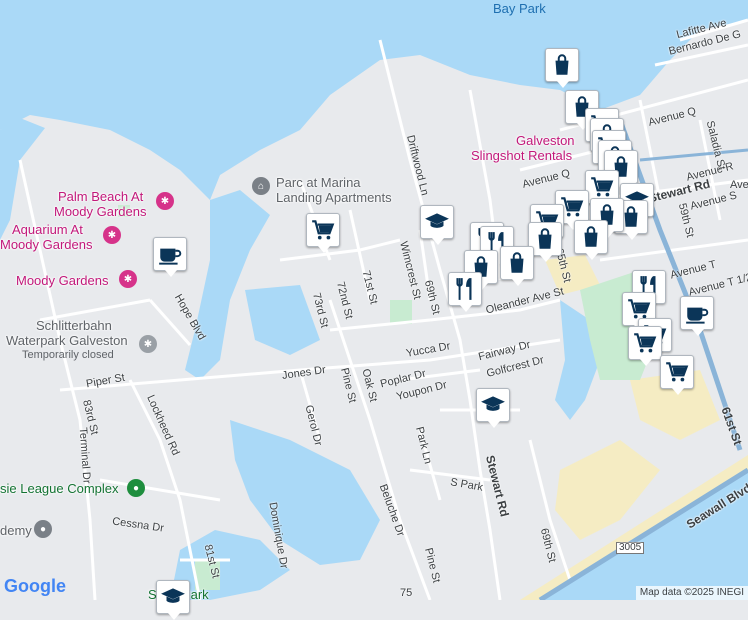 This screenshot has height=620, width=748. Describe the element at coordinates (59, 488) in the screenshot. I see `league-complex-label: sie League Complex` at that location.